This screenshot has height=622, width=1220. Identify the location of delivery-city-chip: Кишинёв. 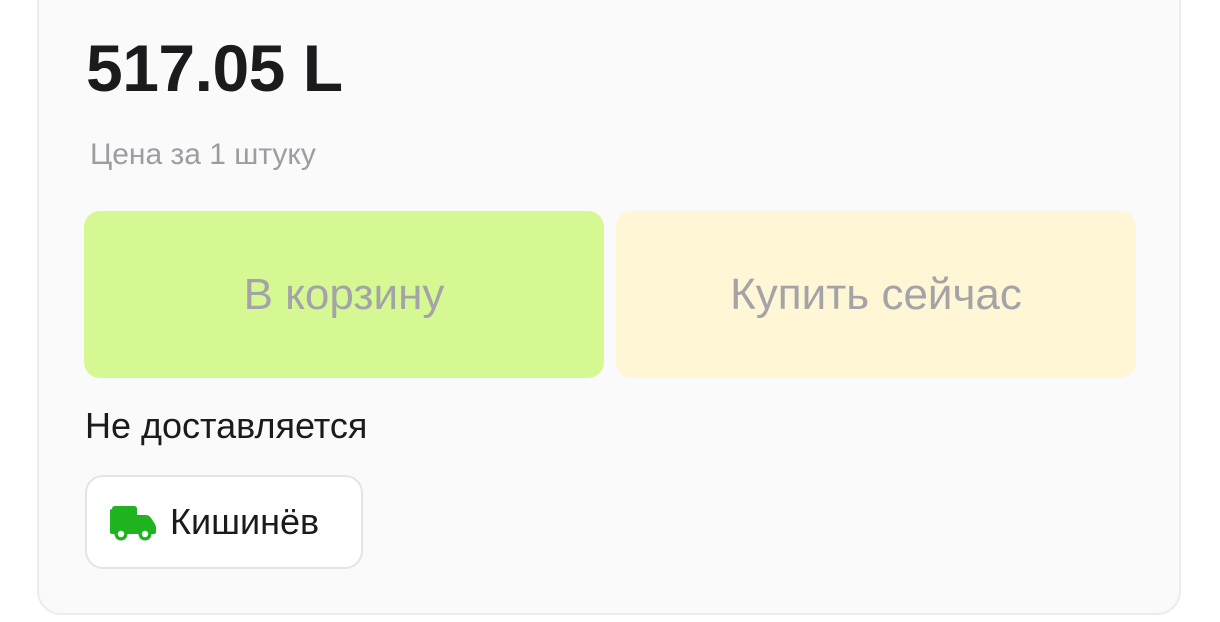
(224, 522).